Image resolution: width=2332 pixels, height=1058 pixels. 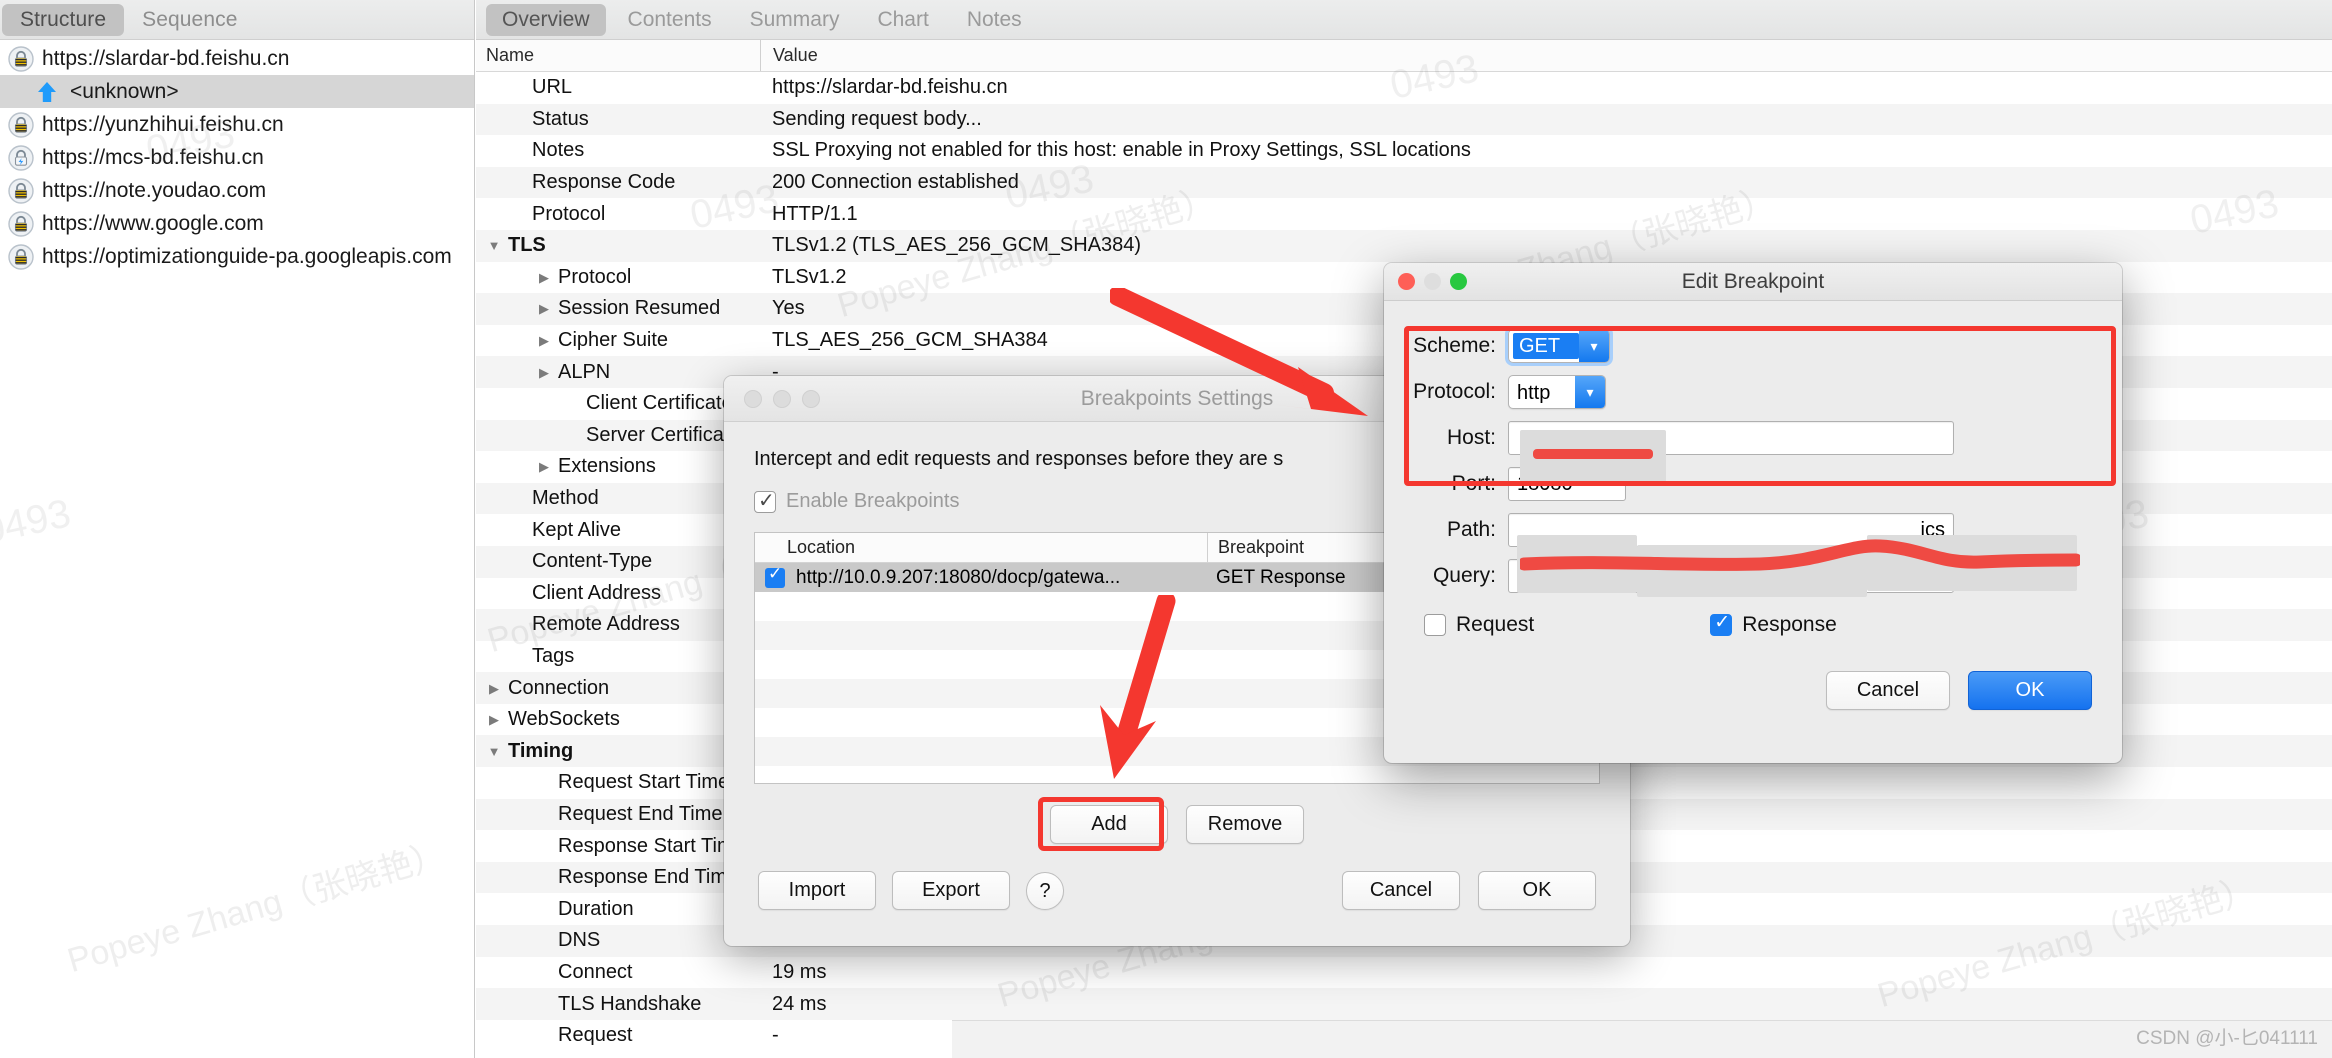 What do you see at coordinates (651, 845) in the screenshot?
I see `detail-row-label: Response Start Time` at bounding box center [651, 845].